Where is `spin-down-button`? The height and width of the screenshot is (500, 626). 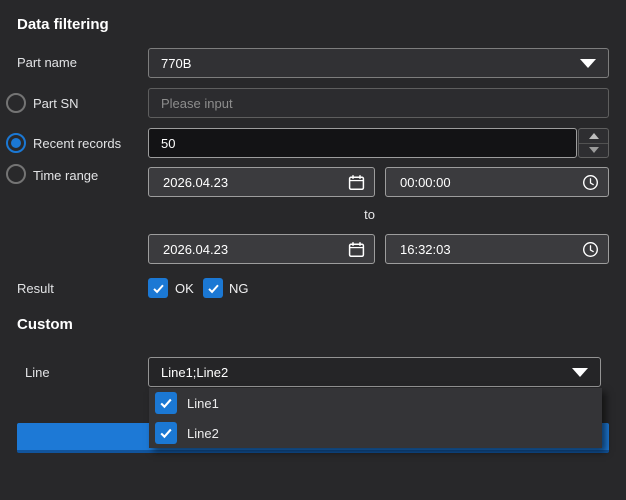
spin-down-button is located at coordinates (593, 150).